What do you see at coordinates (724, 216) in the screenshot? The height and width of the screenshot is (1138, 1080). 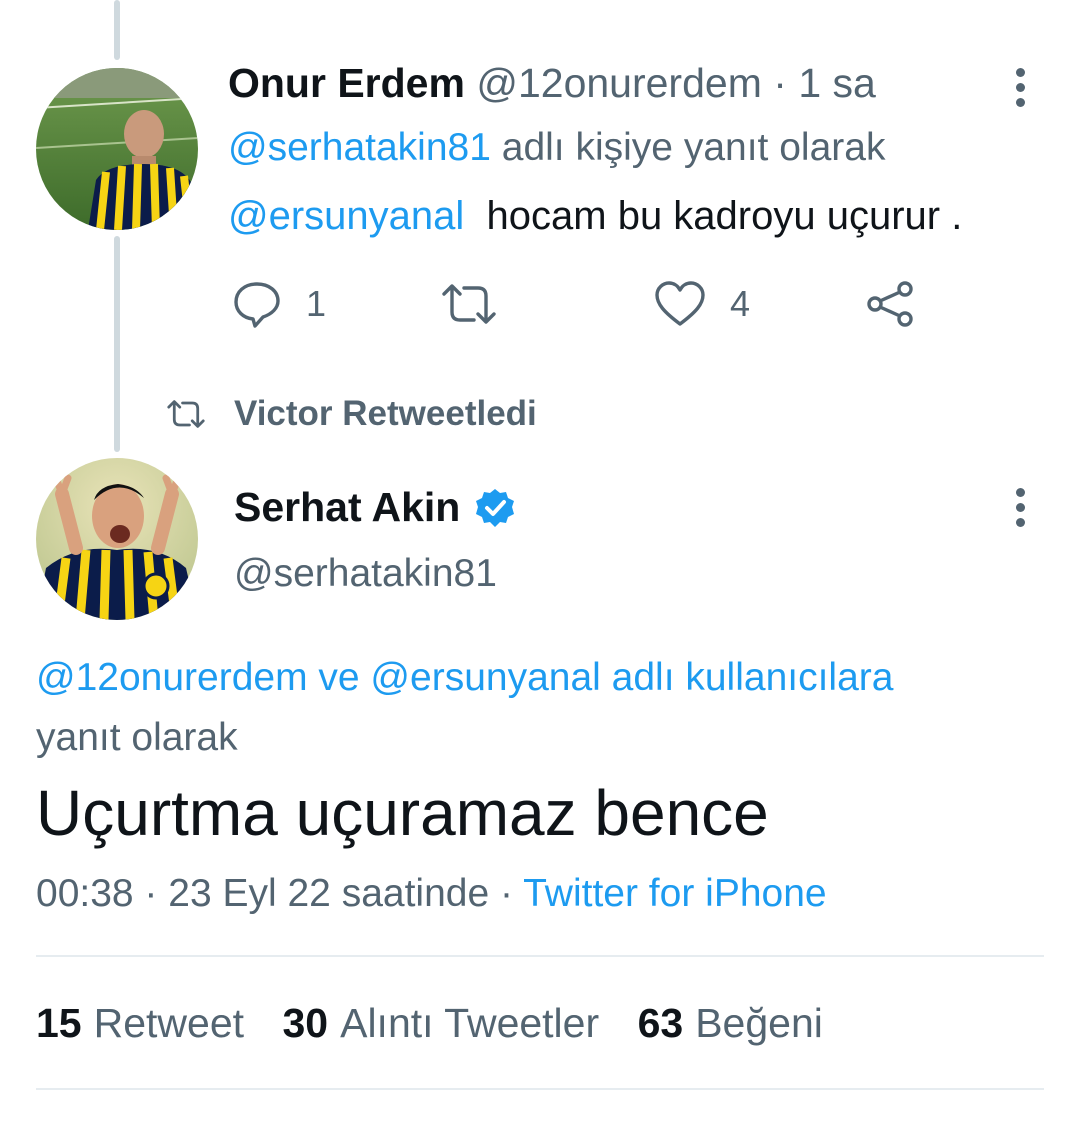 I see `reply-tweet-body: hocam bu kadroyu uçurur .` at bounding box center [724, 216].